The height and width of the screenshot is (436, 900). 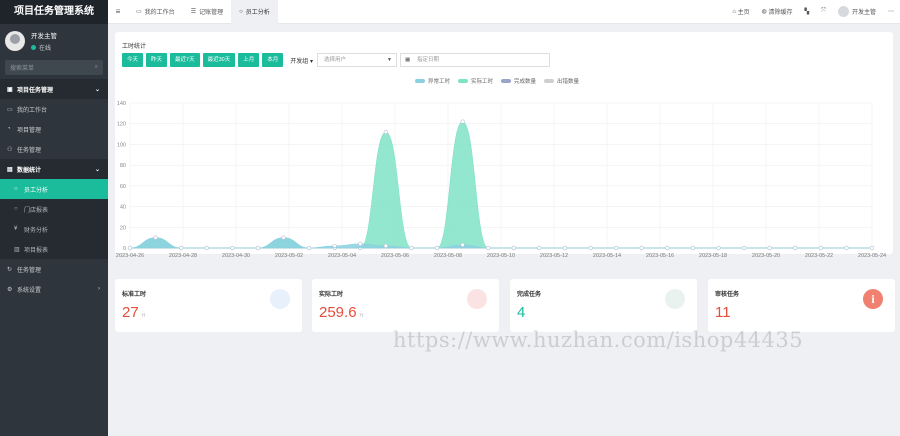 What do you see at coordinates (448, 256) in the screenshot?
I see `x-tick-label: 2023-05-08` at bounding box center [448, 256].